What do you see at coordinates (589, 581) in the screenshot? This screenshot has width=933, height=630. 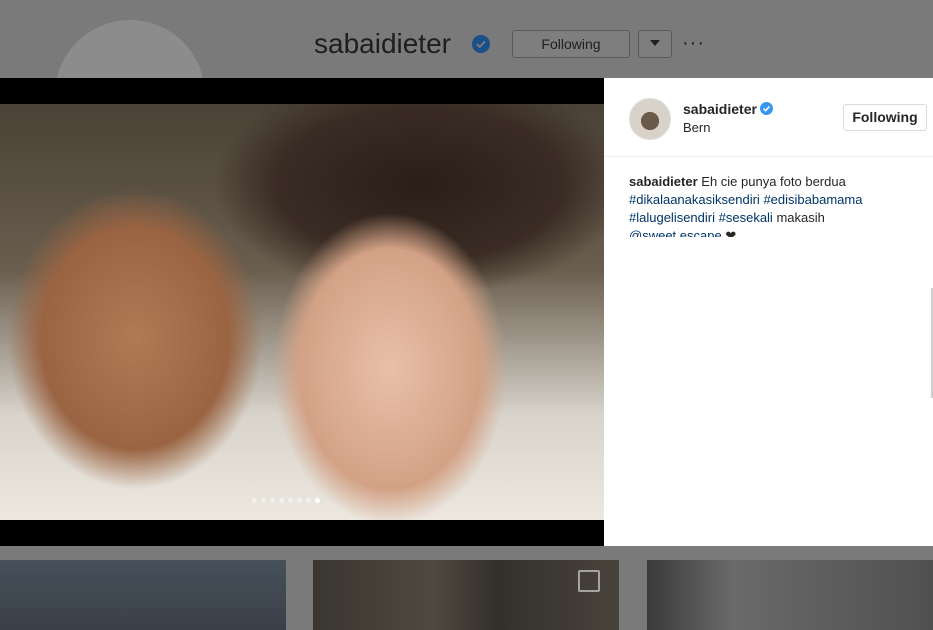 I see `carousel-indicator-icon` at bounding box center [589, 581].